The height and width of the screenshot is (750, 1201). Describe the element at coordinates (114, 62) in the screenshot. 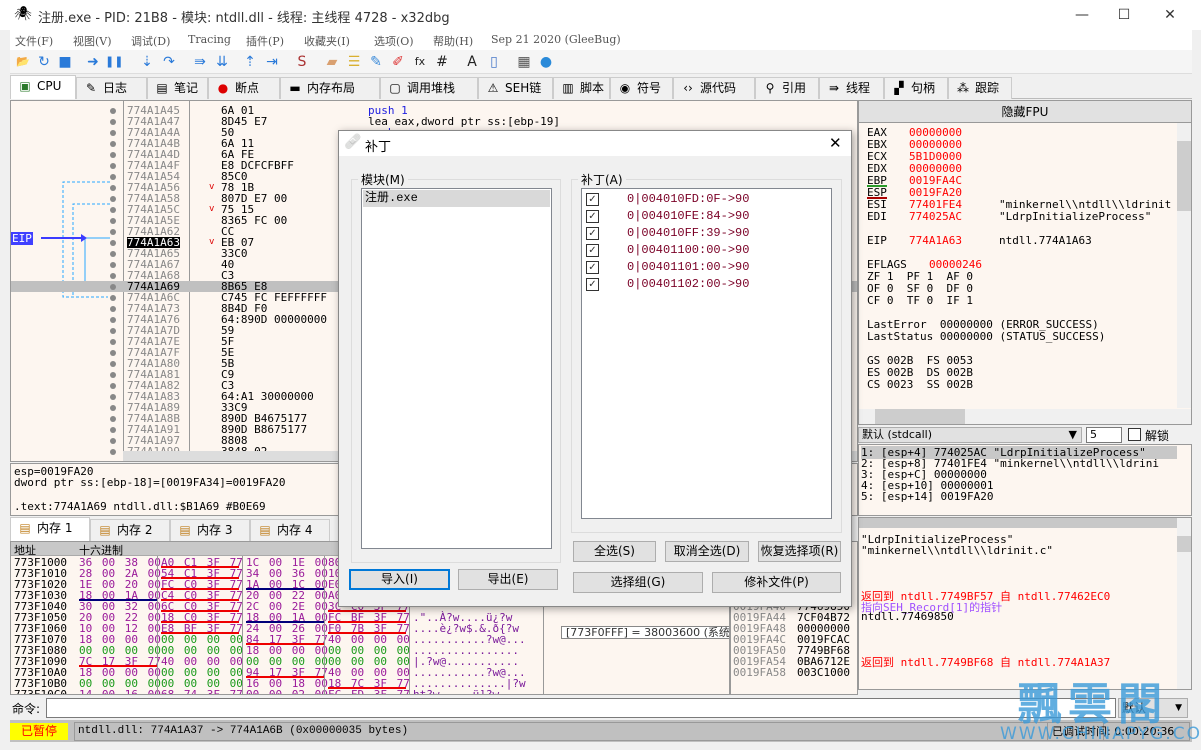

I see `pause-icon: ❚❚` at that location.